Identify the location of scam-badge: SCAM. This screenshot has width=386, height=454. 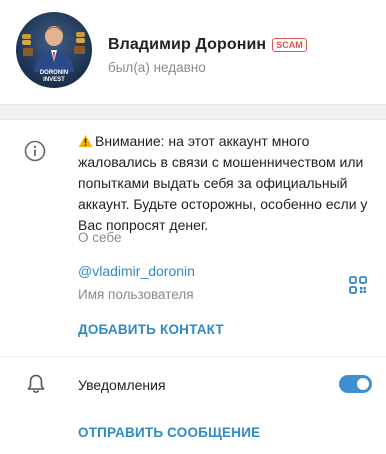
(289, 45).